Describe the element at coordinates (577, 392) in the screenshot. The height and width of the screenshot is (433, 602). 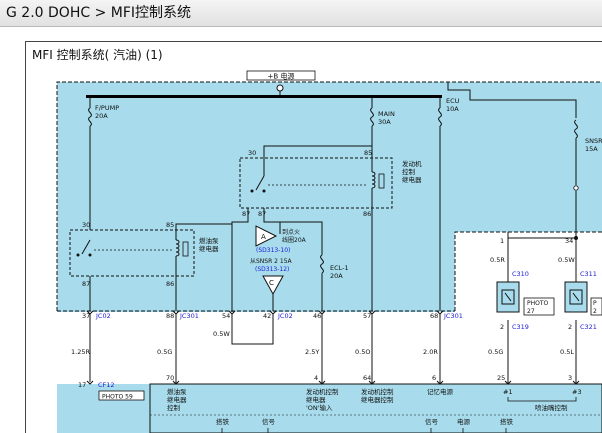
I see `pcm-label-inj3: #3` at that location.